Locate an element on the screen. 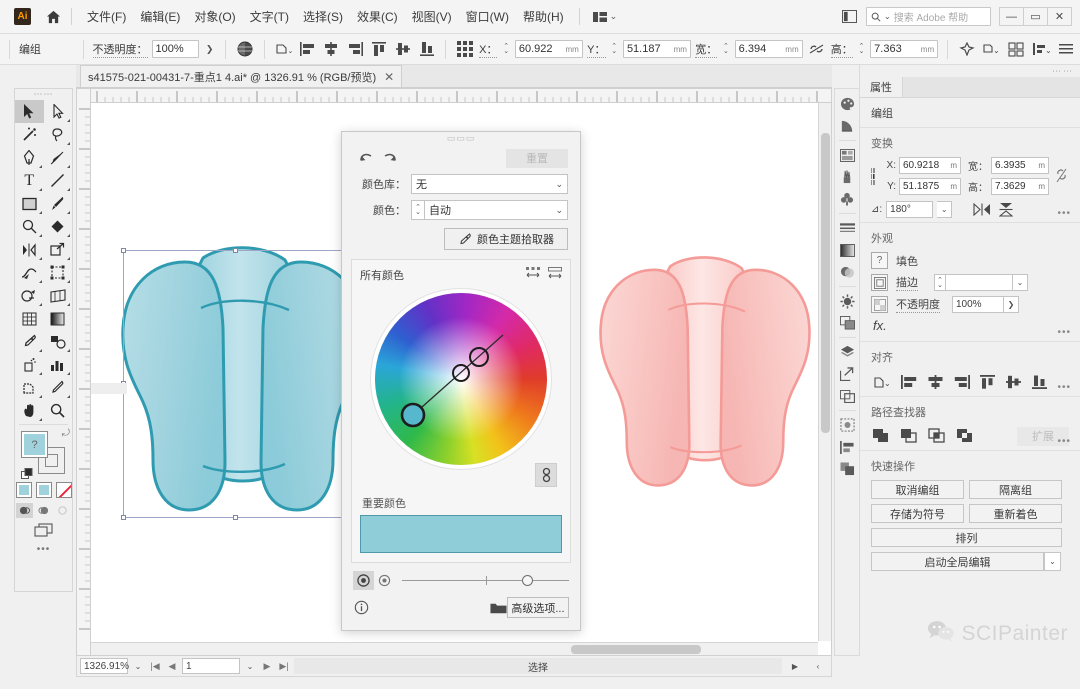 The height and width of the screenshot is (689, 1080). none-swatch-icon is located at coordinates (63, 490).